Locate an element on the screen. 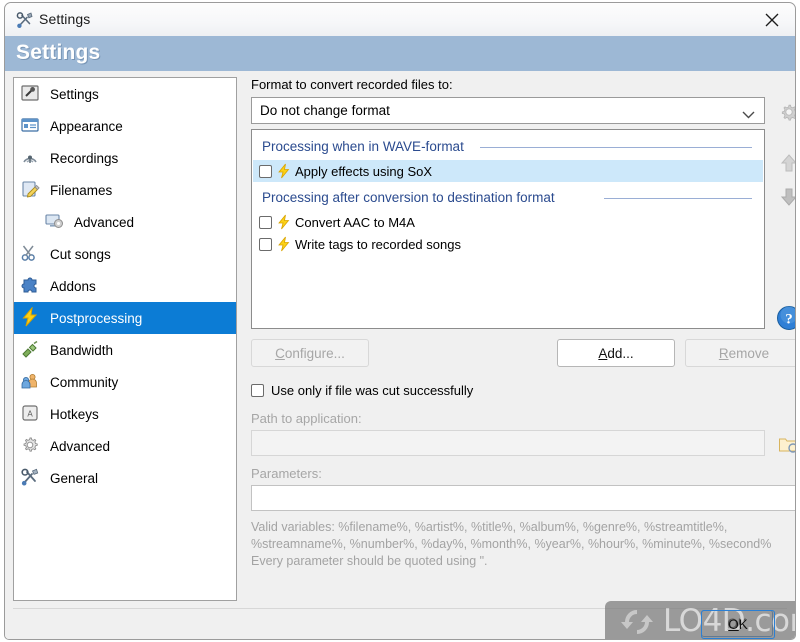 The image size is (800, 642). sidebar-item-label: Community is located at coordinates (84, 382).